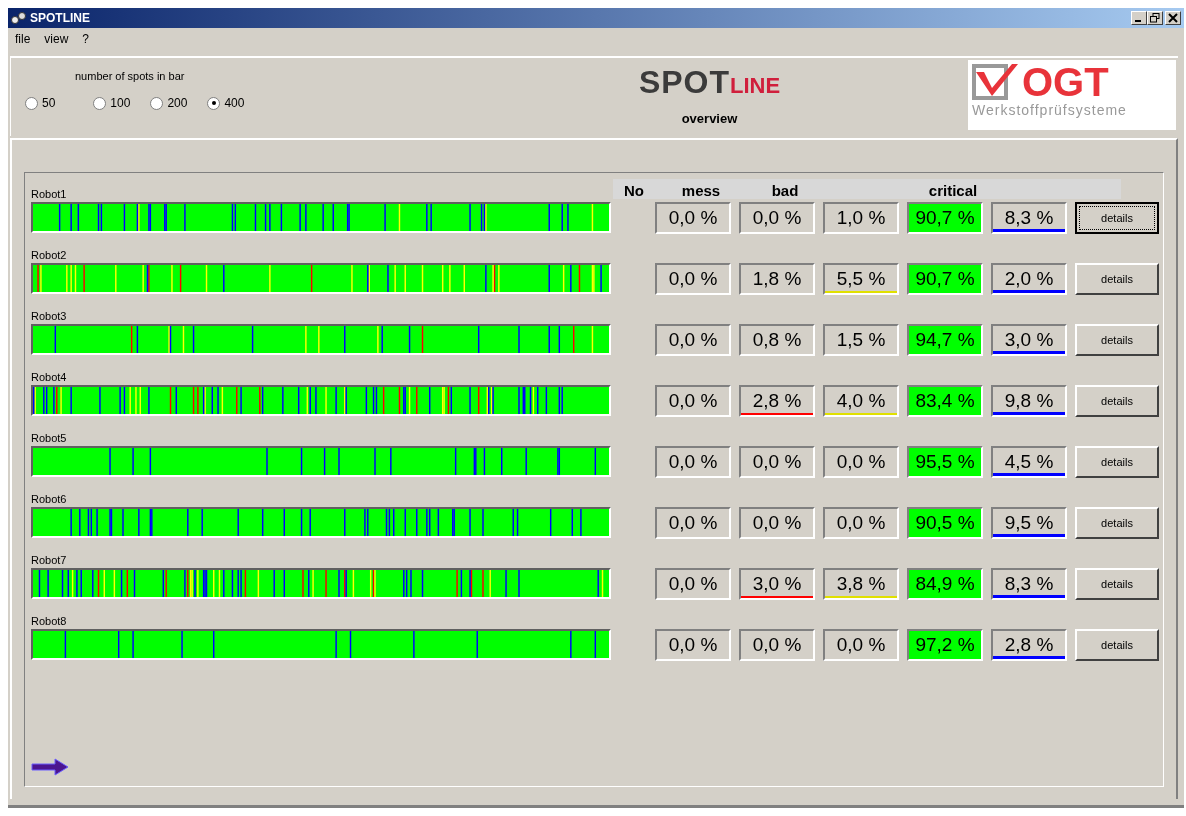  I want to click on robot-label: Robot1, so click(49, 194).